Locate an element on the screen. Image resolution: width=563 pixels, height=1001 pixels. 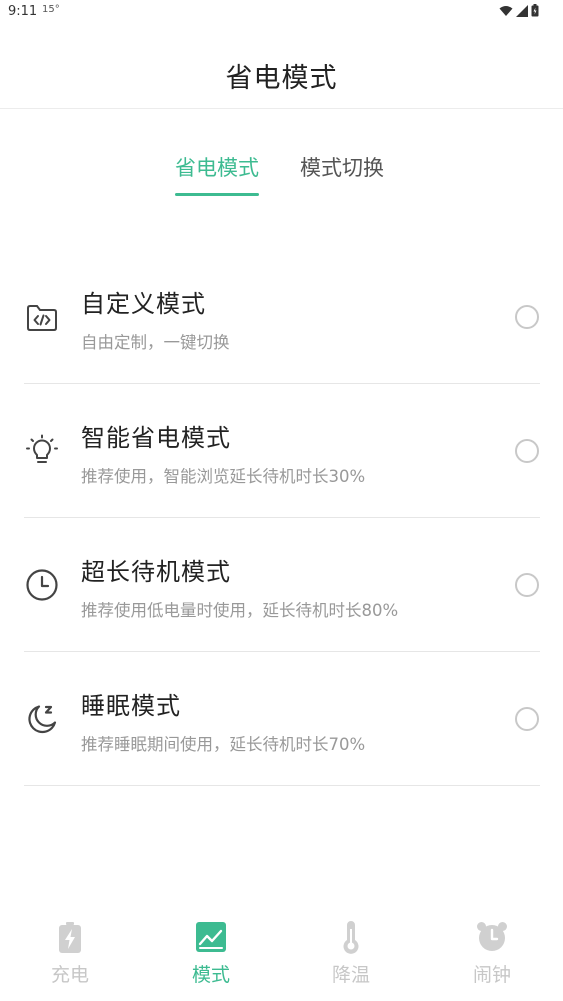
status-icons is located at coordinates (519, 10).